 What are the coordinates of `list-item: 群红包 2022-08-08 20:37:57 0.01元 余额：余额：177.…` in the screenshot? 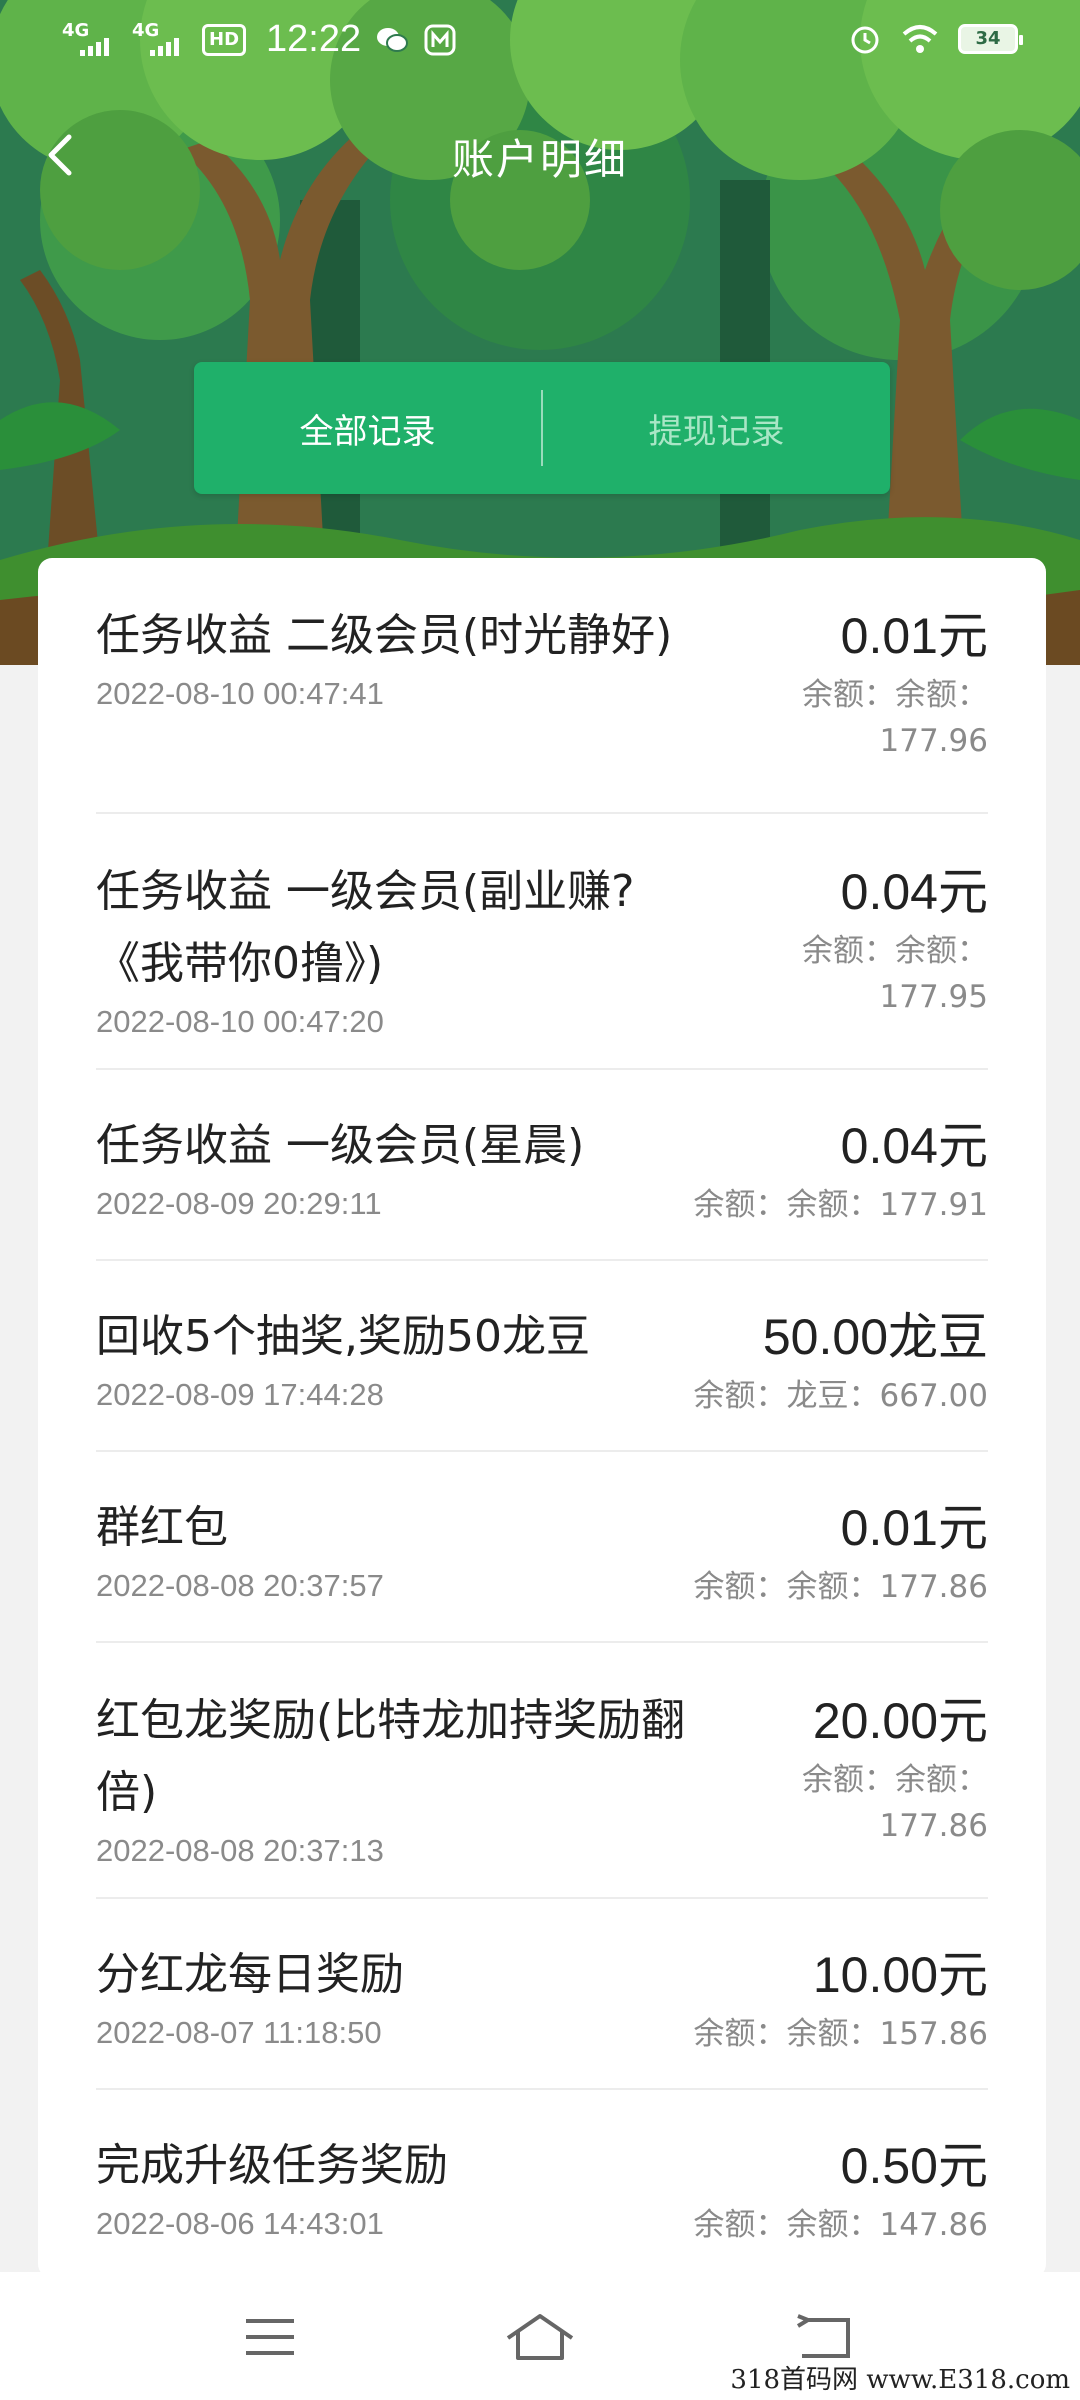 It's located at (542, 1547).